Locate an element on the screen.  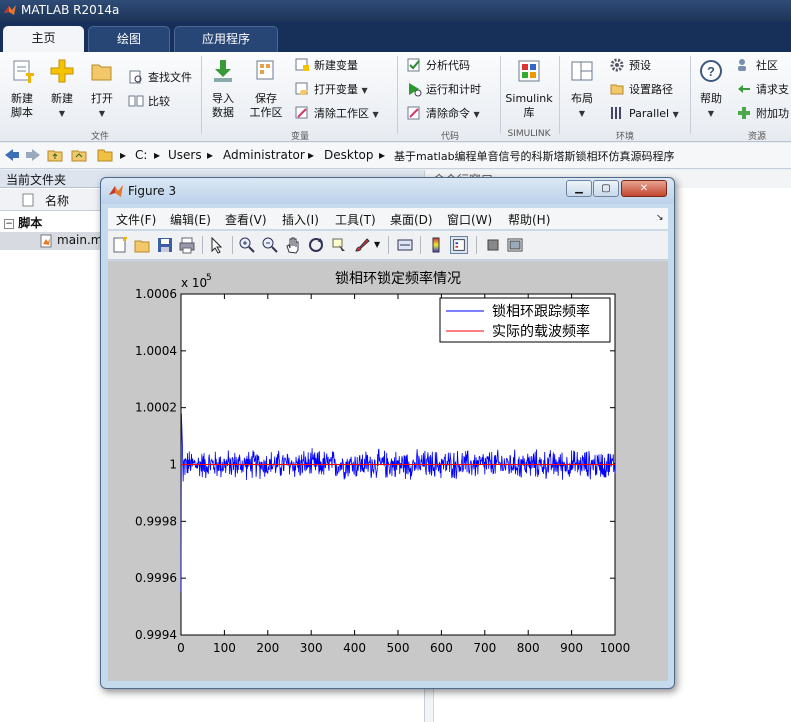
y-tick-label: 1.0004 is located at coordinates (156, 351).